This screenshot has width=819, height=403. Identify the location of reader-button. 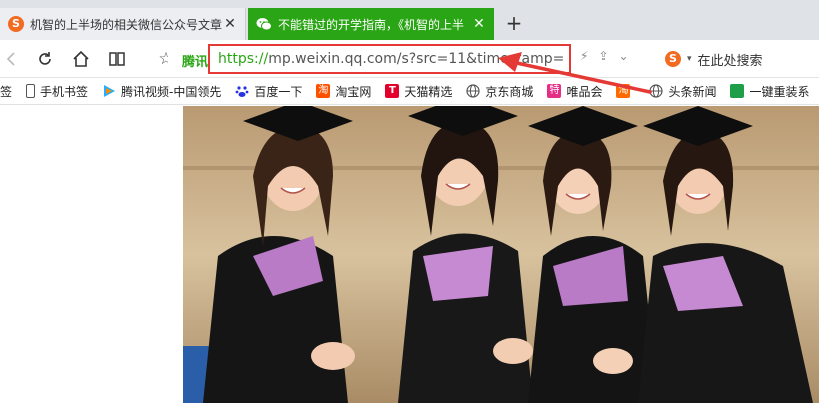
(117, 59).